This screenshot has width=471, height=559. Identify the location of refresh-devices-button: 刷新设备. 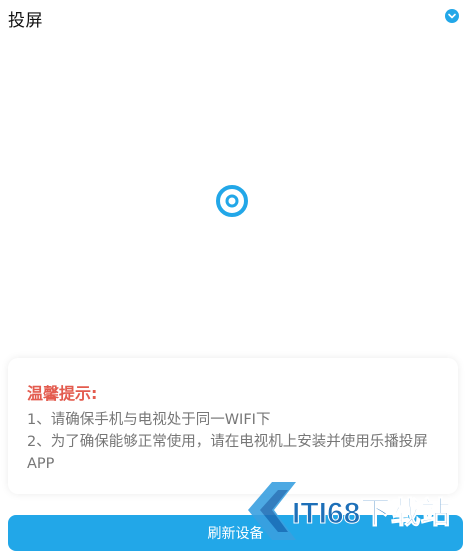
(235, 533).